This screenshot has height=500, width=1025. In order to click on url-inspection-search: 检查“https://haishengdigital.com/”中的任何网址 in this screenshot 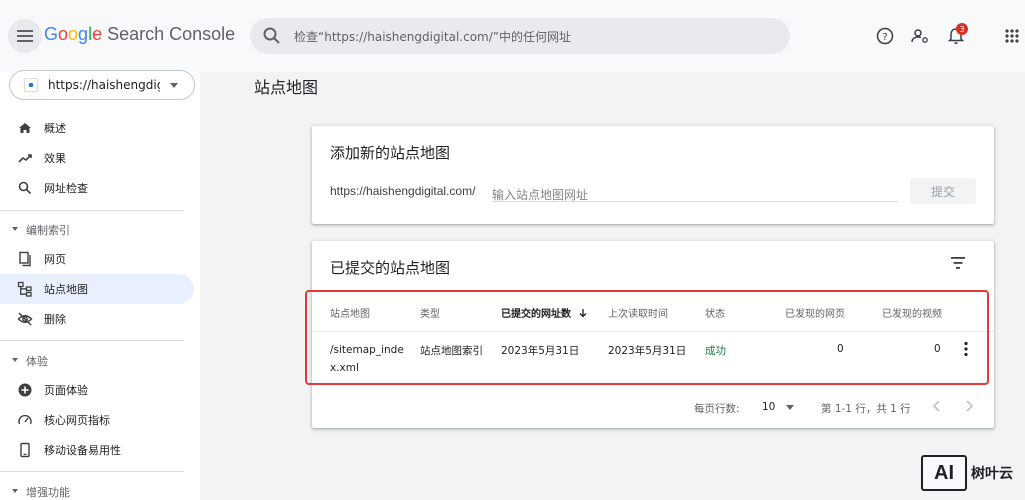, I will do `click(520, 36)`.